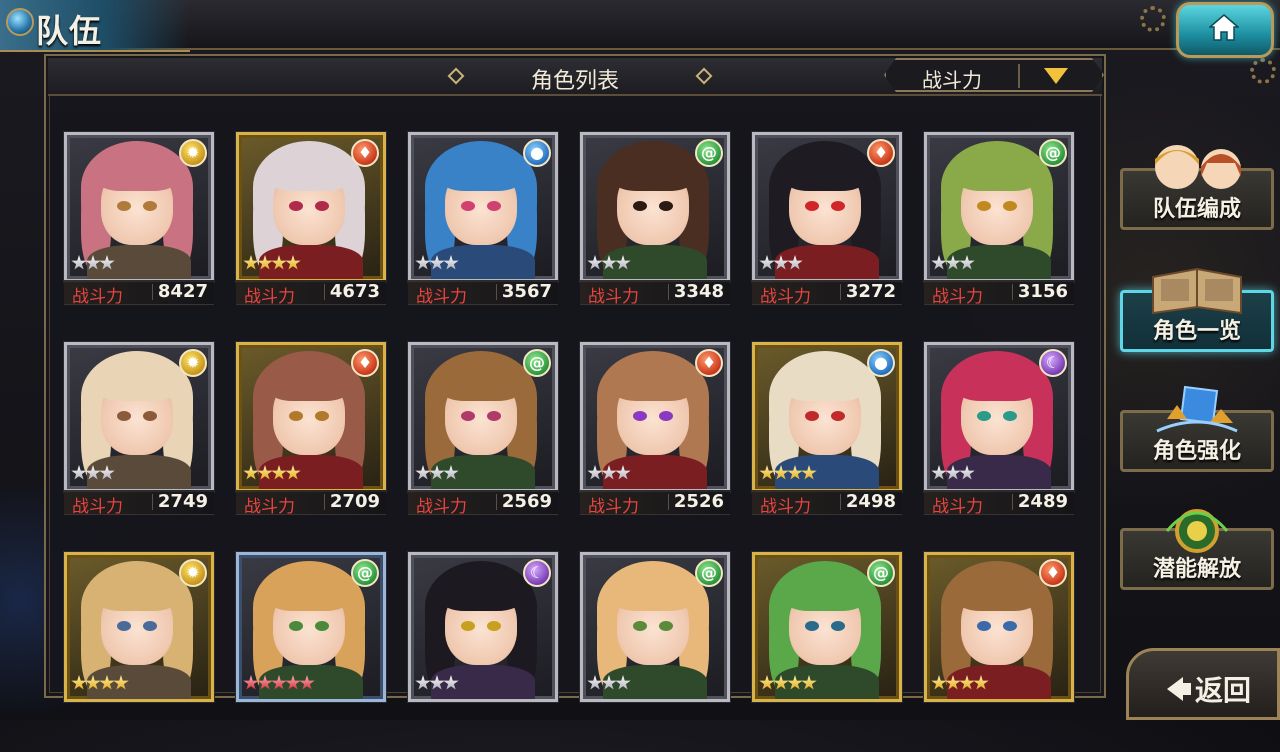 The image size is (1280, 752). What do you see at coordinates (698, 501) in the screenshot?
I see `power-value: 2526` at bounding box center [698, 501].